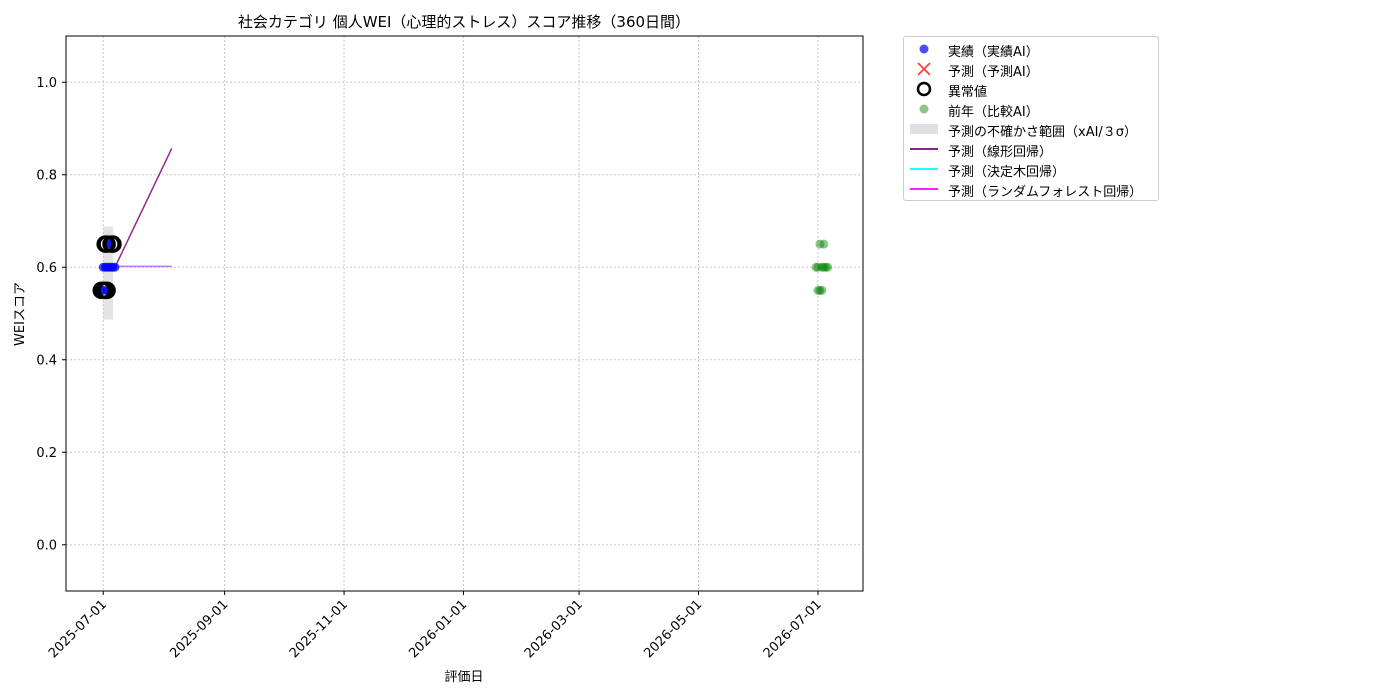 Image resolution: width=1400 pixels, height=700 pixels. Describe the element at coordinates (464, 22) in the screenshot. I see `chart-title: 社会カテゴリ 個人WEI（心理的ストレス）スコア推移（360日間）` at that location.